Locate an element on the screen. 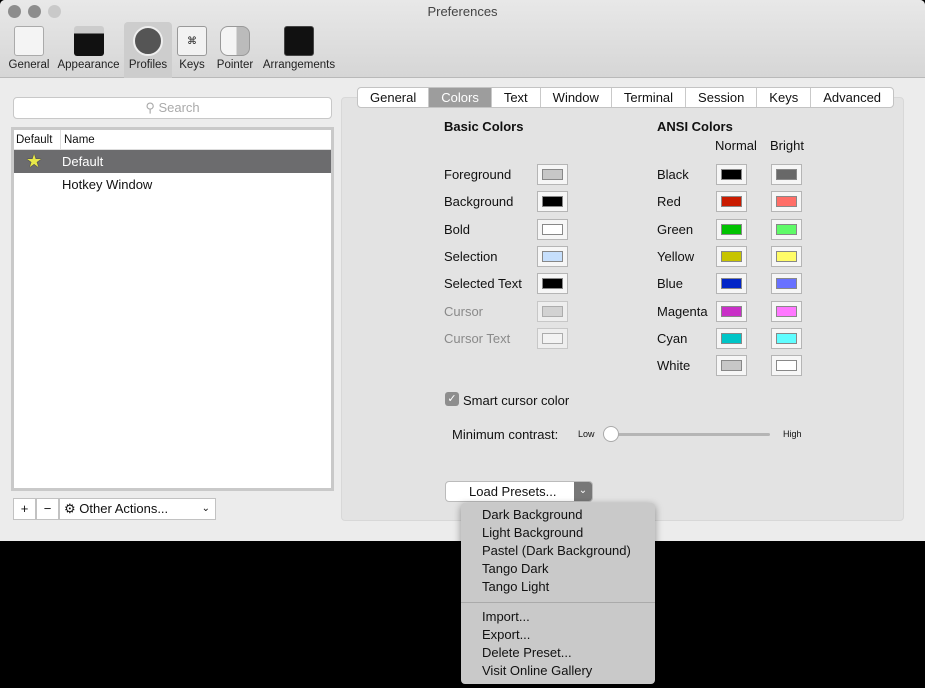 The width and height of the screenshot is (925, 688). tab-general: General is located at coordinates (394, 97).